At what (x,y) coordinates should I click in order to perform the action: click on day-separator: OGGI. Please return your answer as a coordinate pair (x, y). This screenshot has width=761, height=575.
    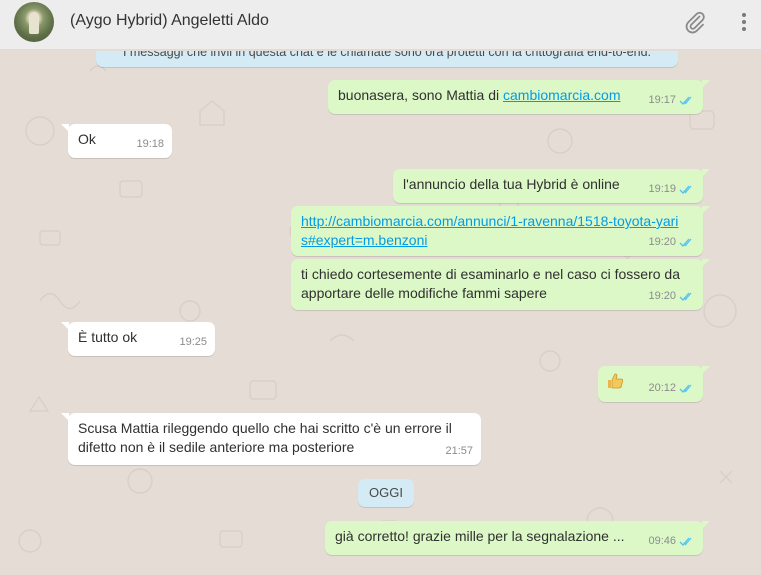
    Looking at the image, I should click on (386, 493).